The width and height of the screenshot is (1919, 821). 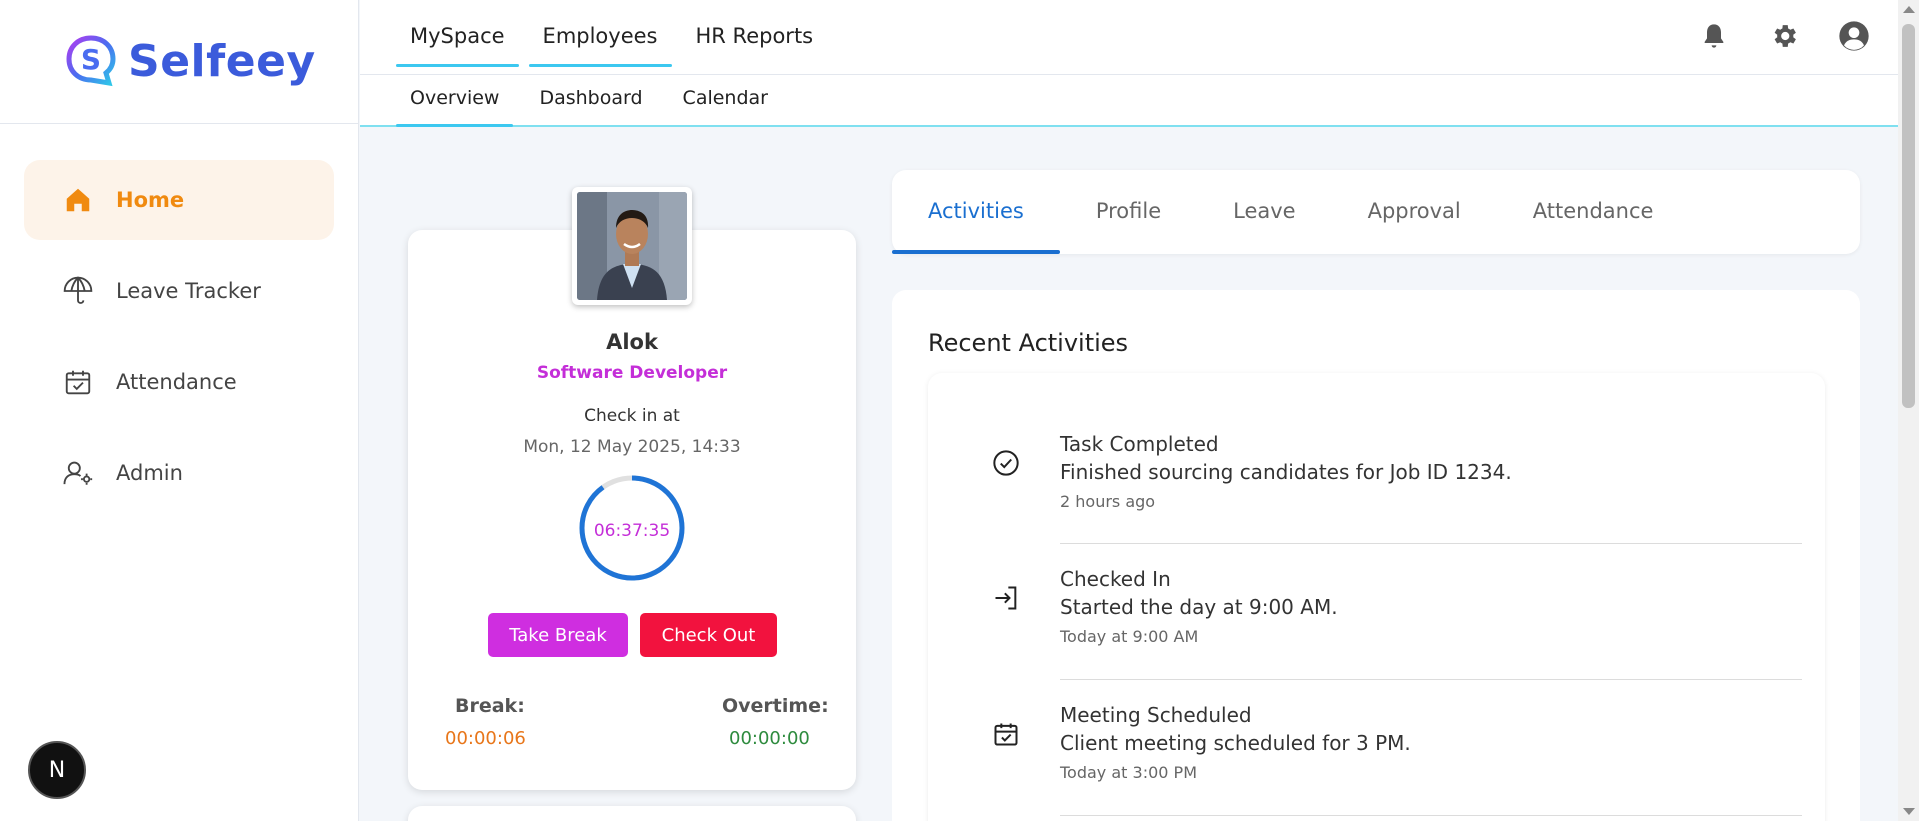 What do you see at coordinates (485, 738) in the screenshot?
I see `break-value: 00:00:06` at bounding box center [485, 738].